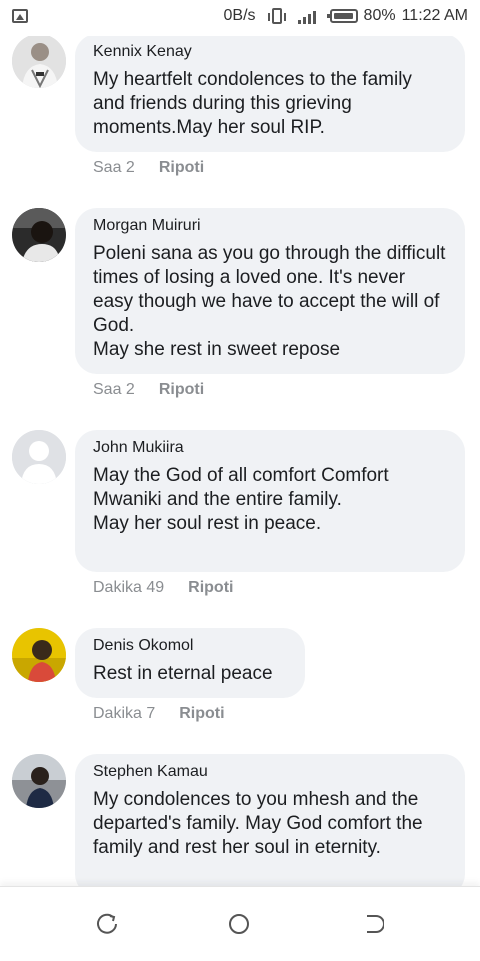 The height and width of the screenshot is (961, 480). I want to click on clock: 11:22 AM, so click(434, 15).